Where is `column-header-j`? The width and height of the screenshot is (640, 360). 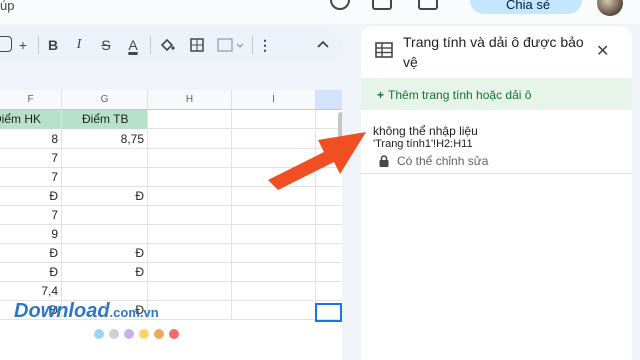 column-header-j is located at coordinates (329, 100).